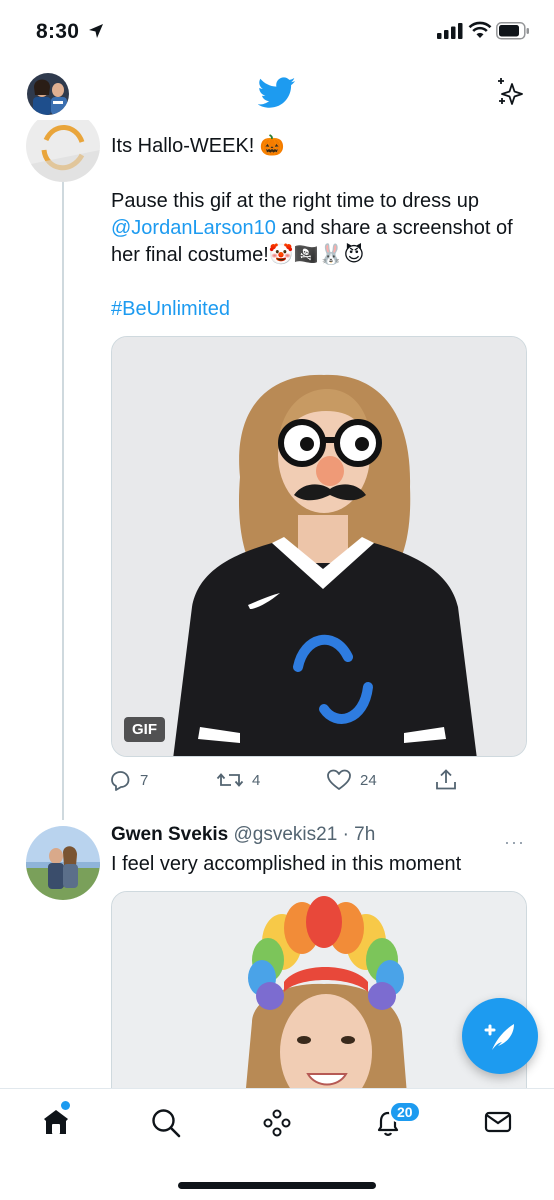 This screenshot has height=1200, width=554. I want to click on compose-feather-icon, so click(499, 1037).